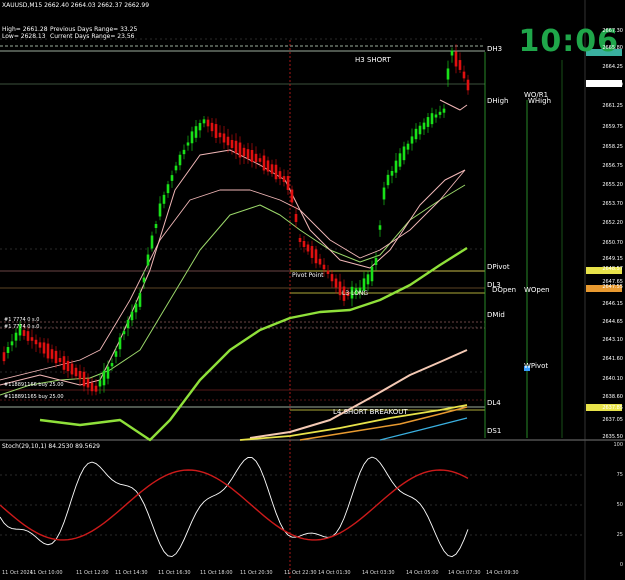 This screenshot has width=625, height=580. Describe the element at coordinates (370, 412) in the screenshot. I see `l4-short-breakout-label: L4 SHORT BREAKOUT` at that location.